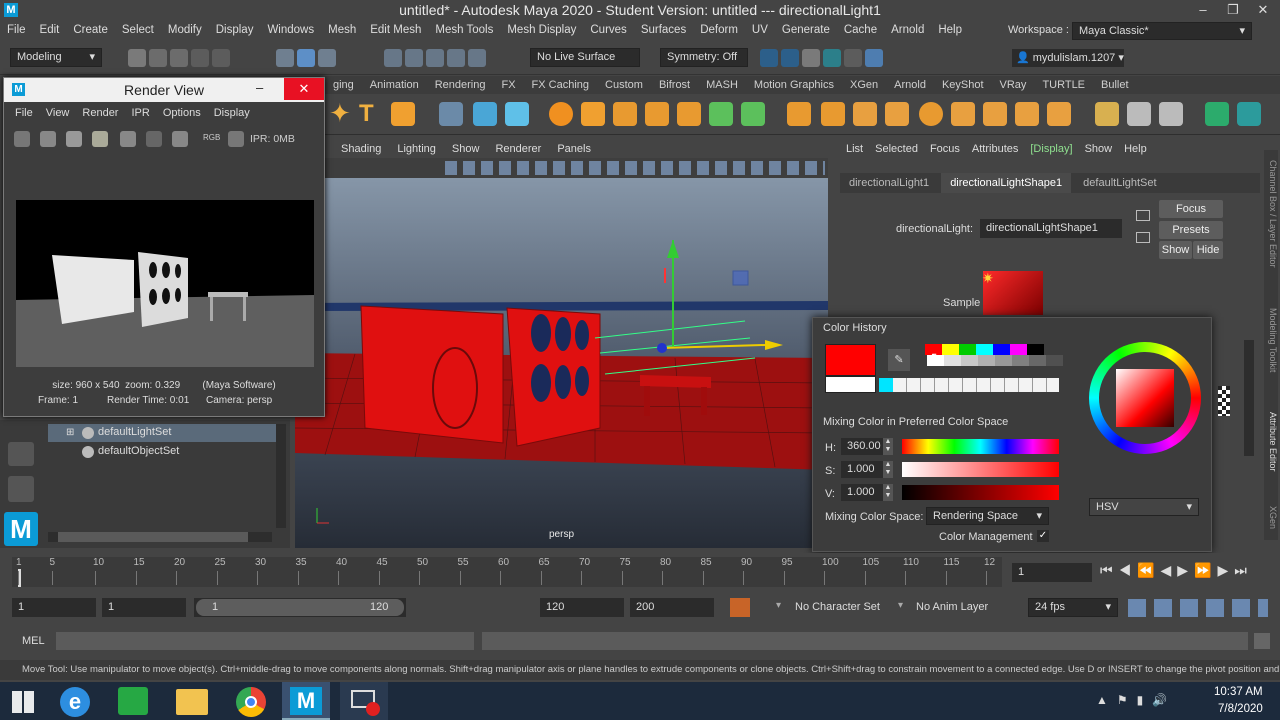 Image resolution: width=1280 pixels, height=720 pixels. What do you see at coordinates (888, 492) in the screenshot?
I see `v-stepper: ▲ ▼` at bounding box center [888, 492].